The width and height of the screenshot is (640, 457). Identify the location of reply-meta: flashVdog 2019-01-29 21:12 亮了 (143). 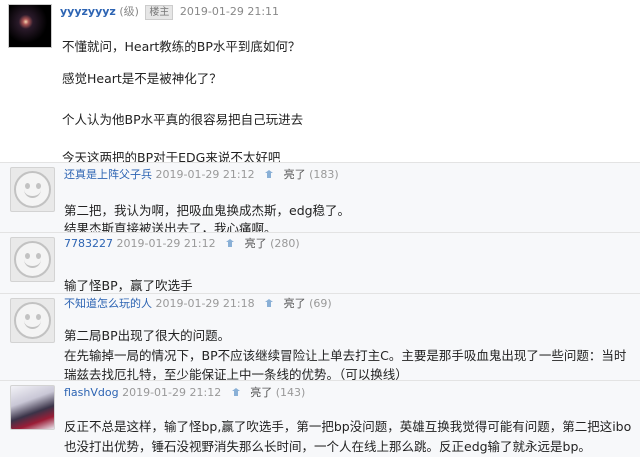
(184, 392).